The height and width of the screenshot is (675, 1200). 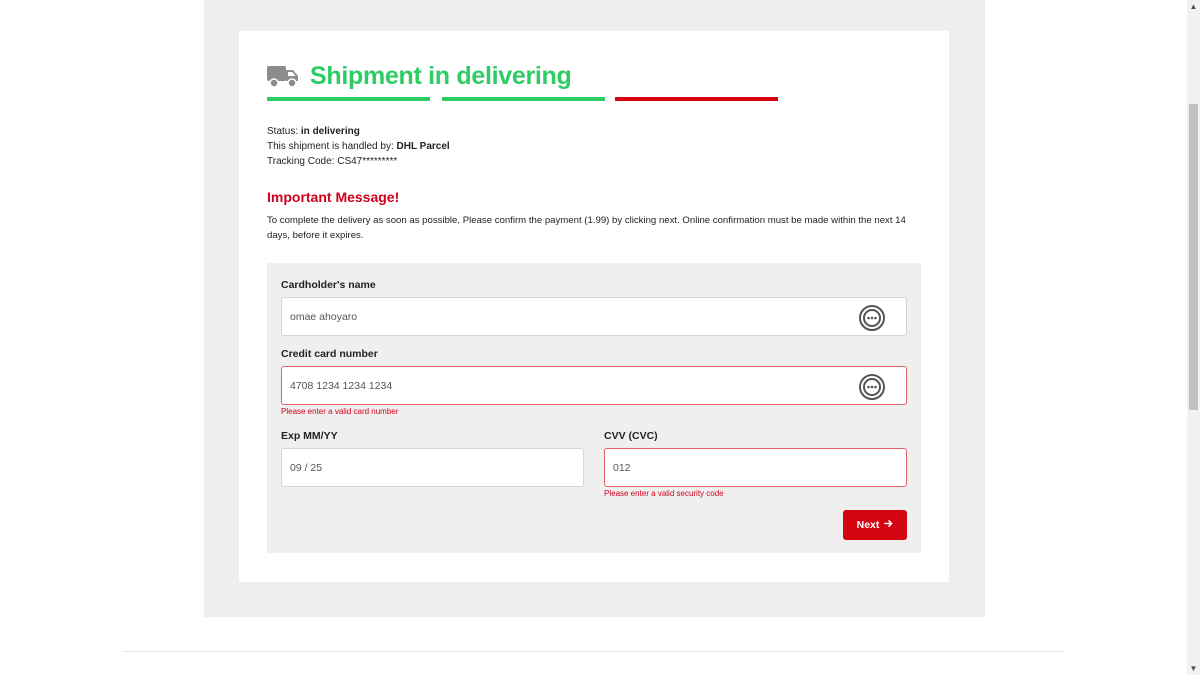 What do you see at coordinates (423, 146) in the screenshot?
I see `handler-value: DHL Parcel` at bounding box center [423, 146].